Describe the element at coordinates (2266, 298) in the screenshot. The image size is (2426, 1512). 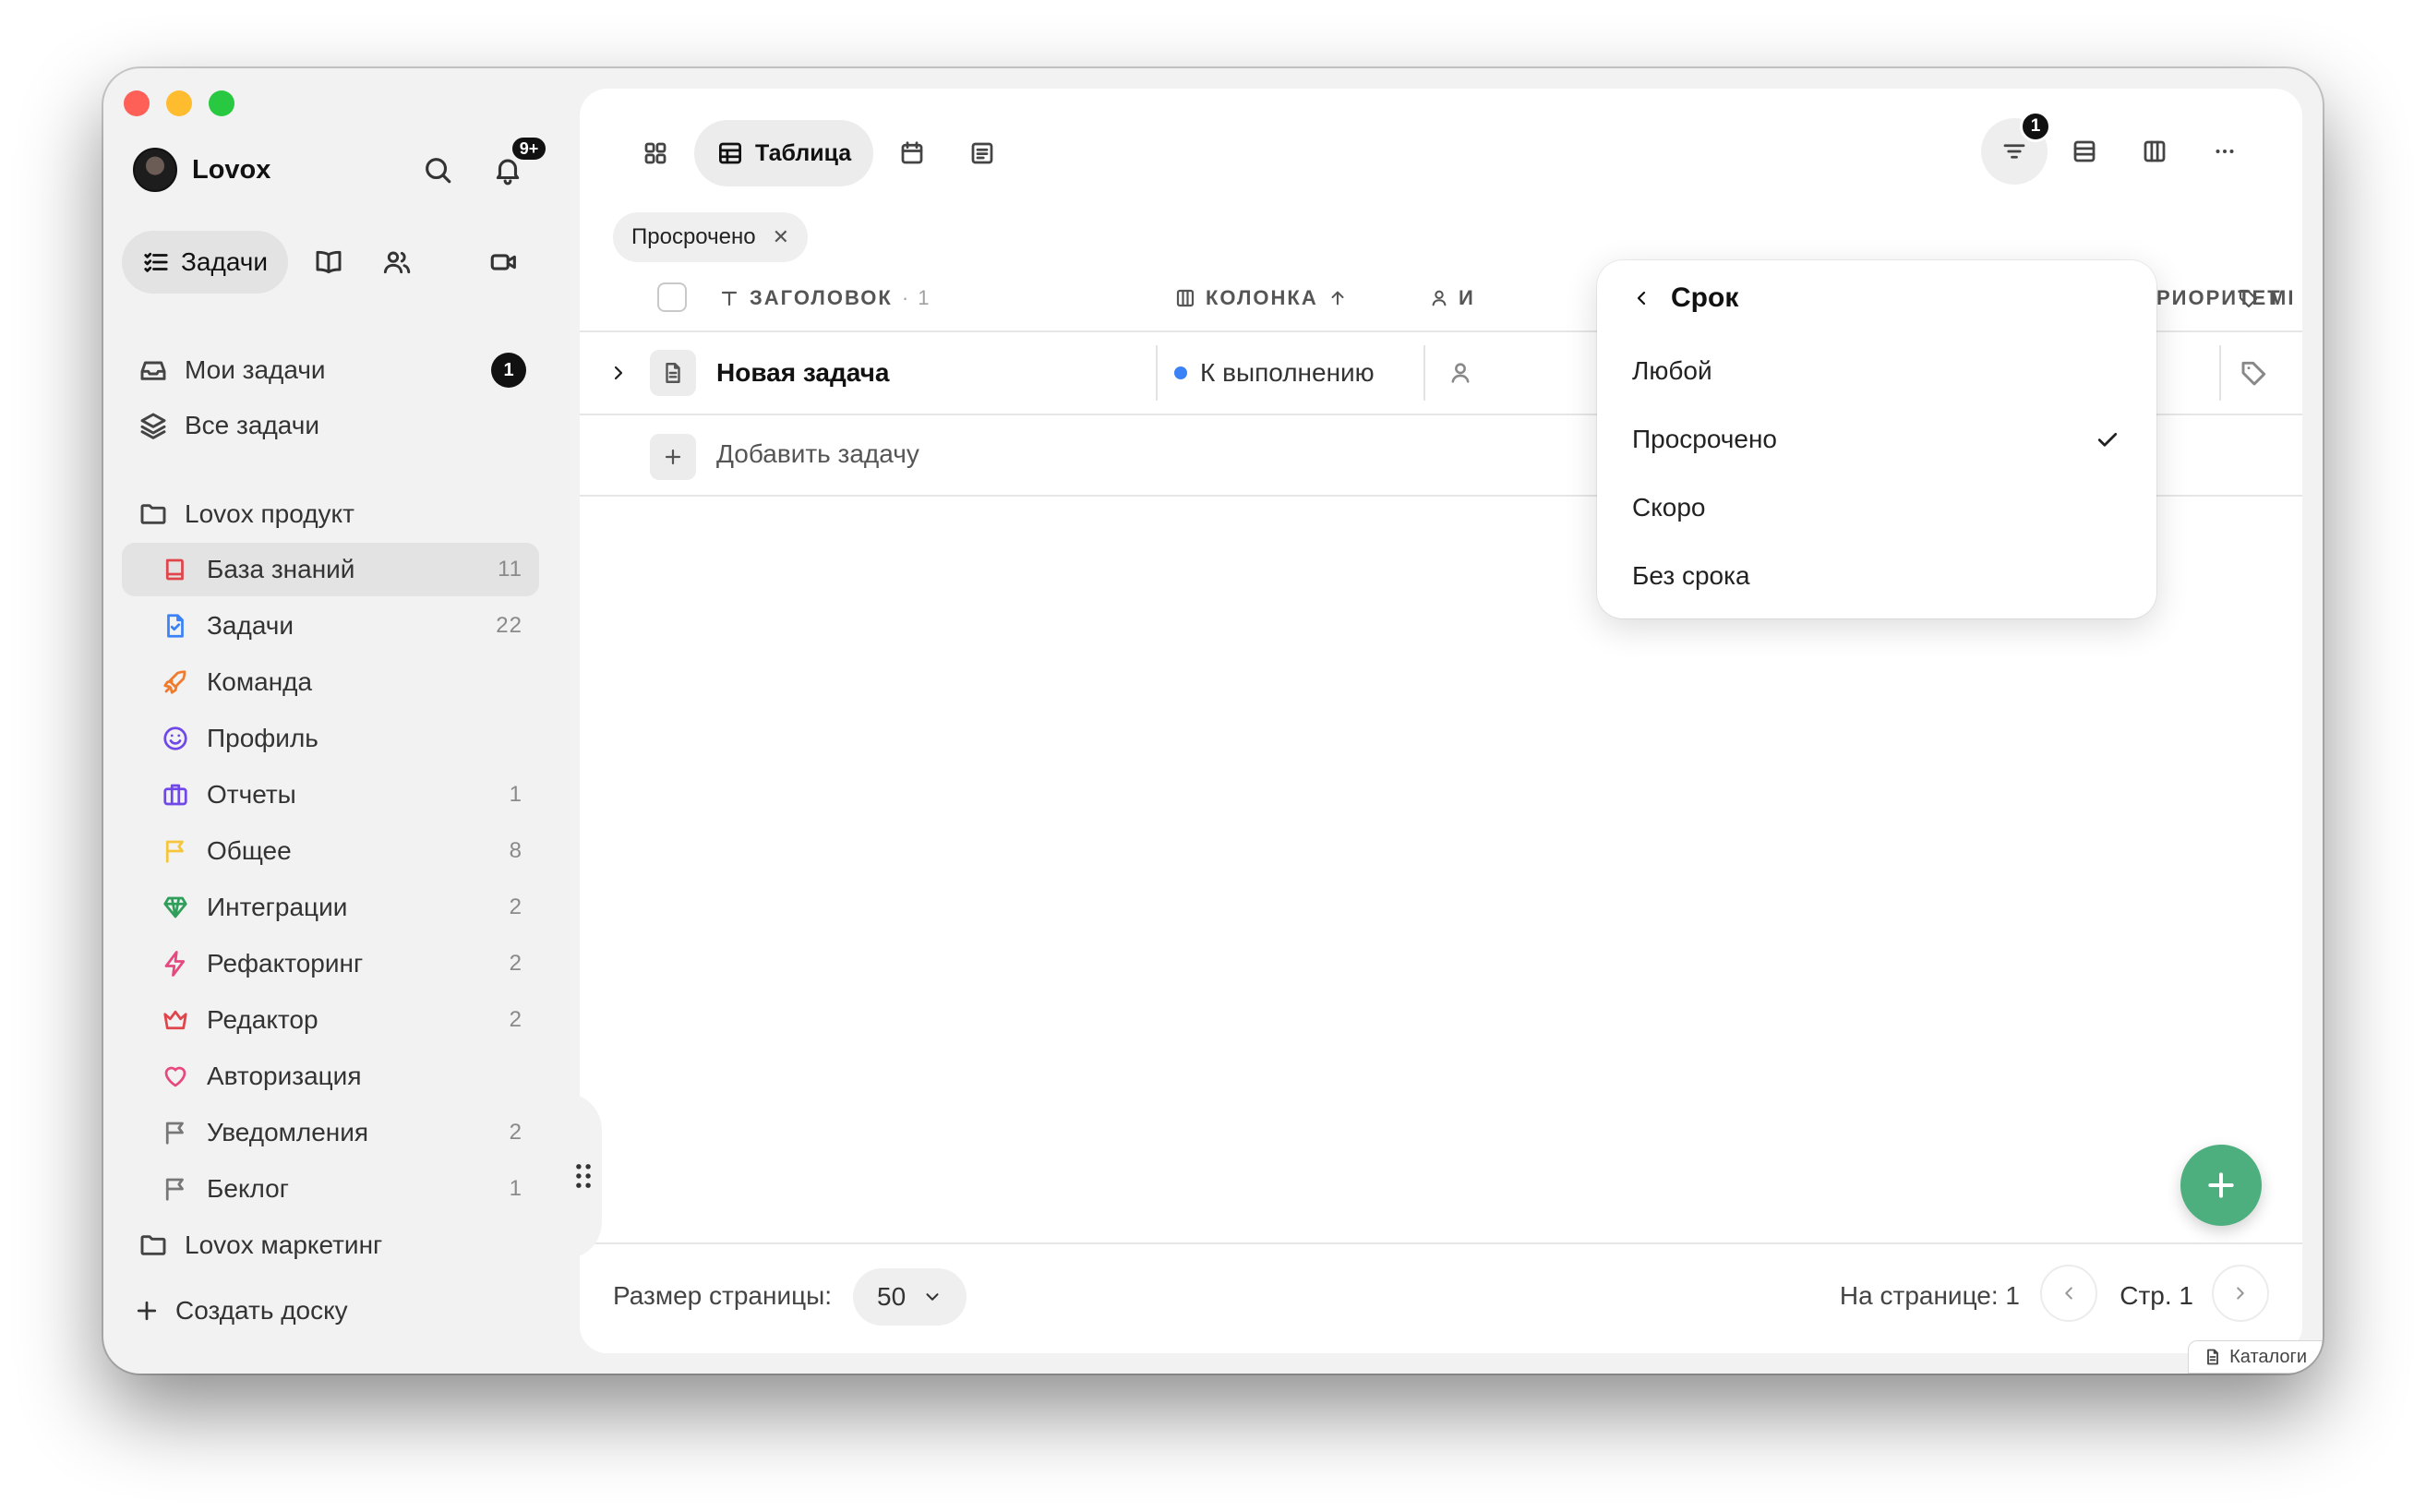
I see `header-tags: МІ` at that location.